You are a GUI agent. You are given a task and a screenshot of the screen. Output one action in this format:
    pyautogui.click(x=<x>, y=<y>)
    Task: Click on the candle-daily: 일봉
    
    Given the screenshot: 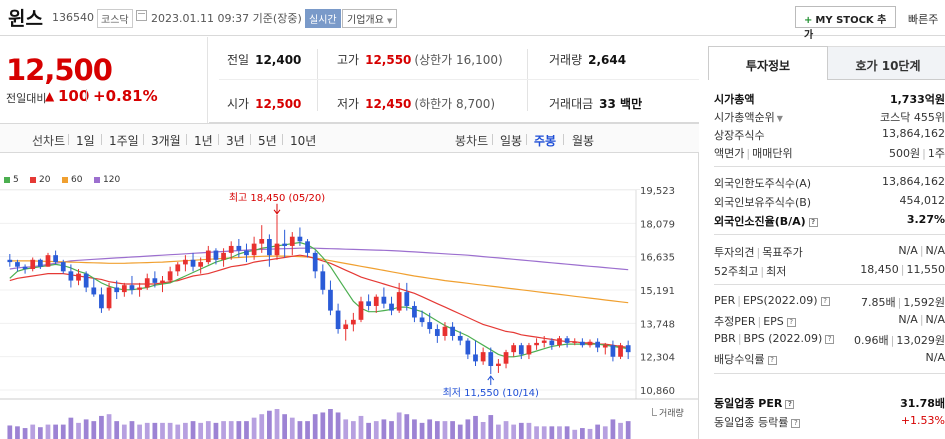 What is the action you would take?
    pyautogui.click(x=511, y=140)
    